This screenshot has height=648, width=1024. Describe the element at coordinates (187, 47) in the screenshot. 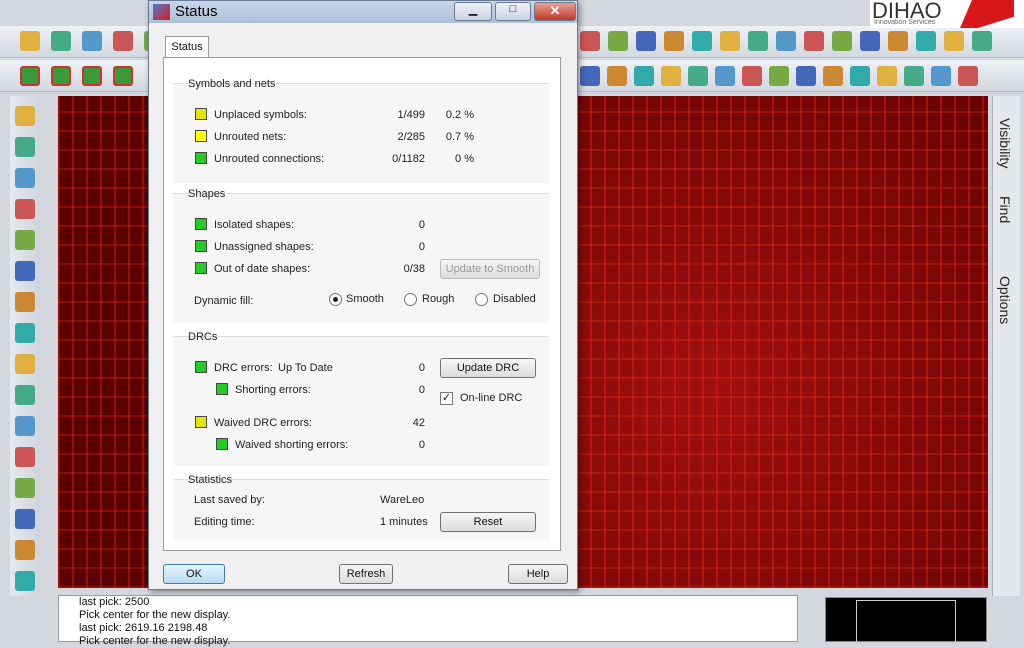

I see `tab-status: Status` at that location.